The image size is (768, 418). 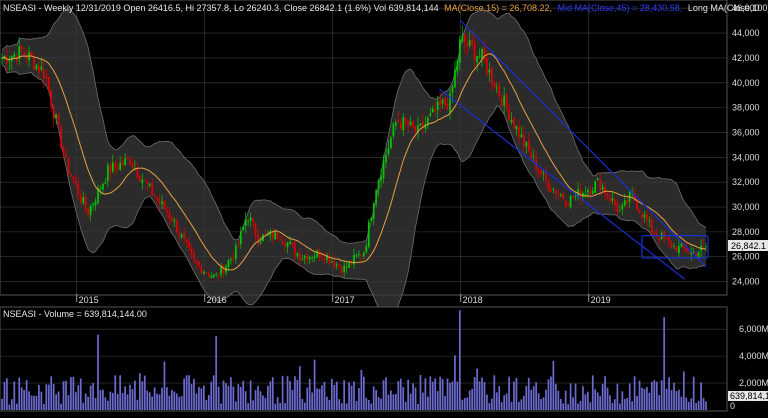 I want to click on volume-tick-label: 4,000M, so click(x=753, y=356).